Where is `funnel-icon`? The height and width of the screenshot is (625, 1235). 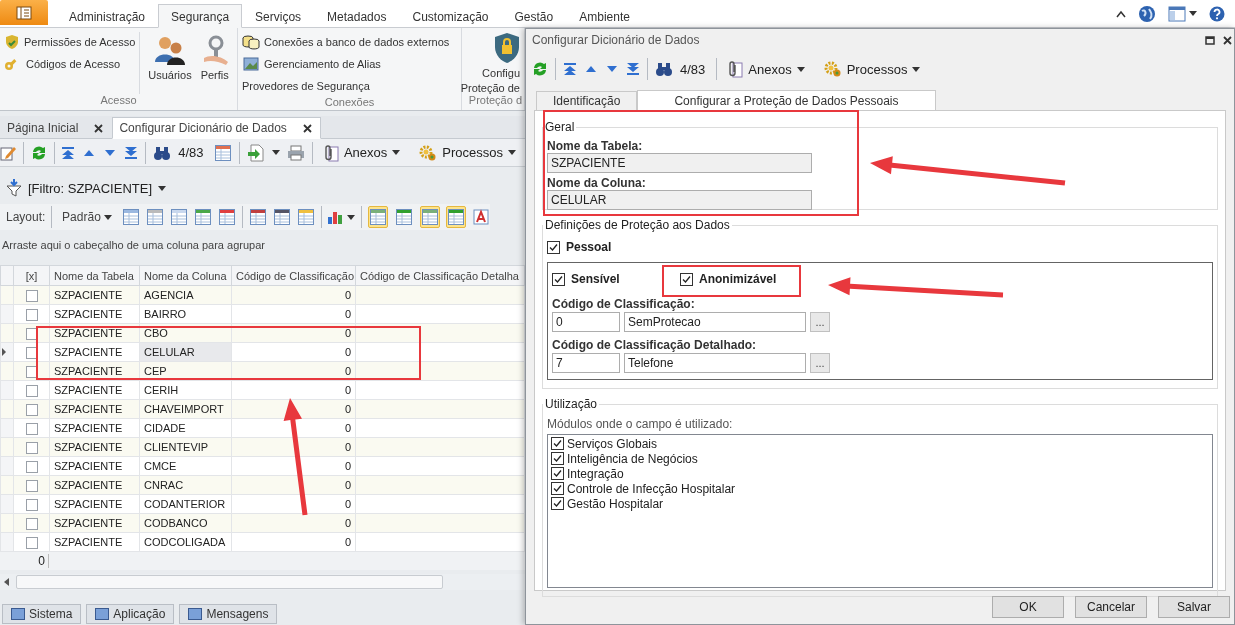
funnel-icon is located at coordinates (14, 188).